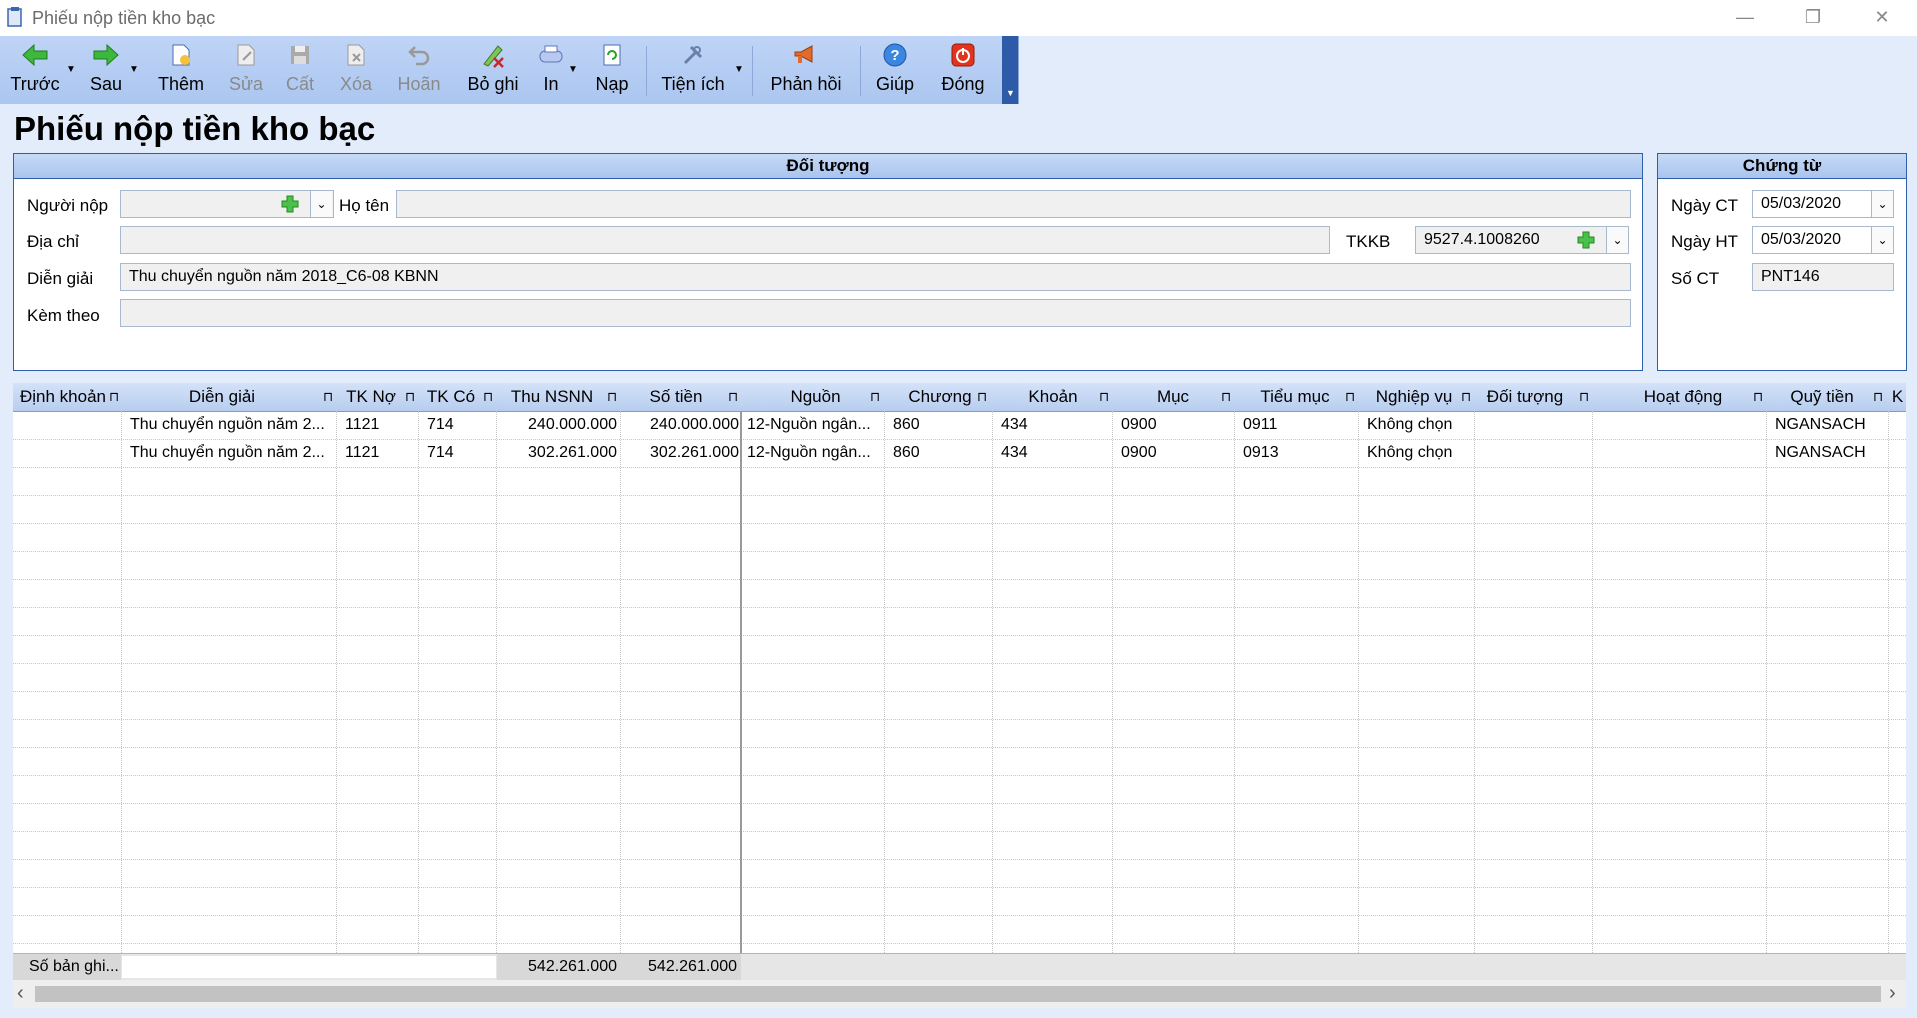  I want to click on tkkb-dropdown-button: ⌄, so click(1617, 240).